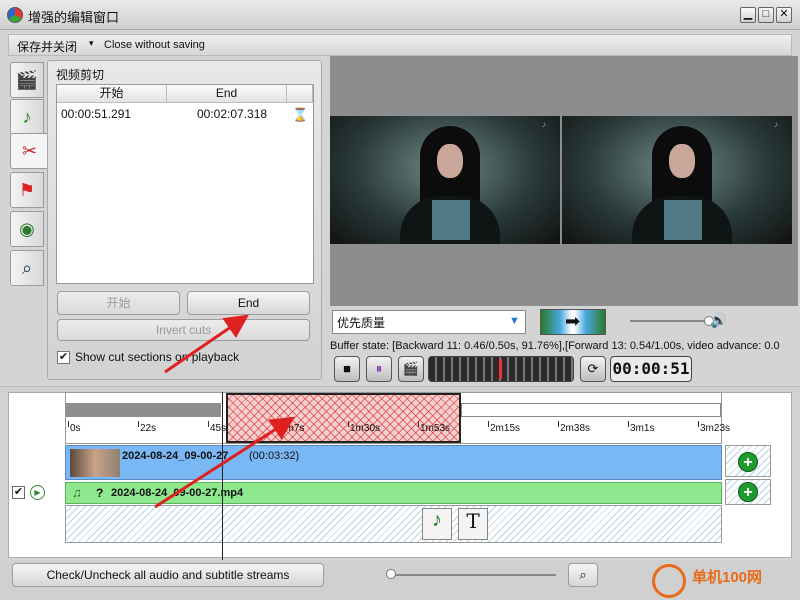 The width and height of the screenshot is (800, 600). Describe the element at coordinates (391, 574) in the screenshot. I see `zoom-thumb` at that location.